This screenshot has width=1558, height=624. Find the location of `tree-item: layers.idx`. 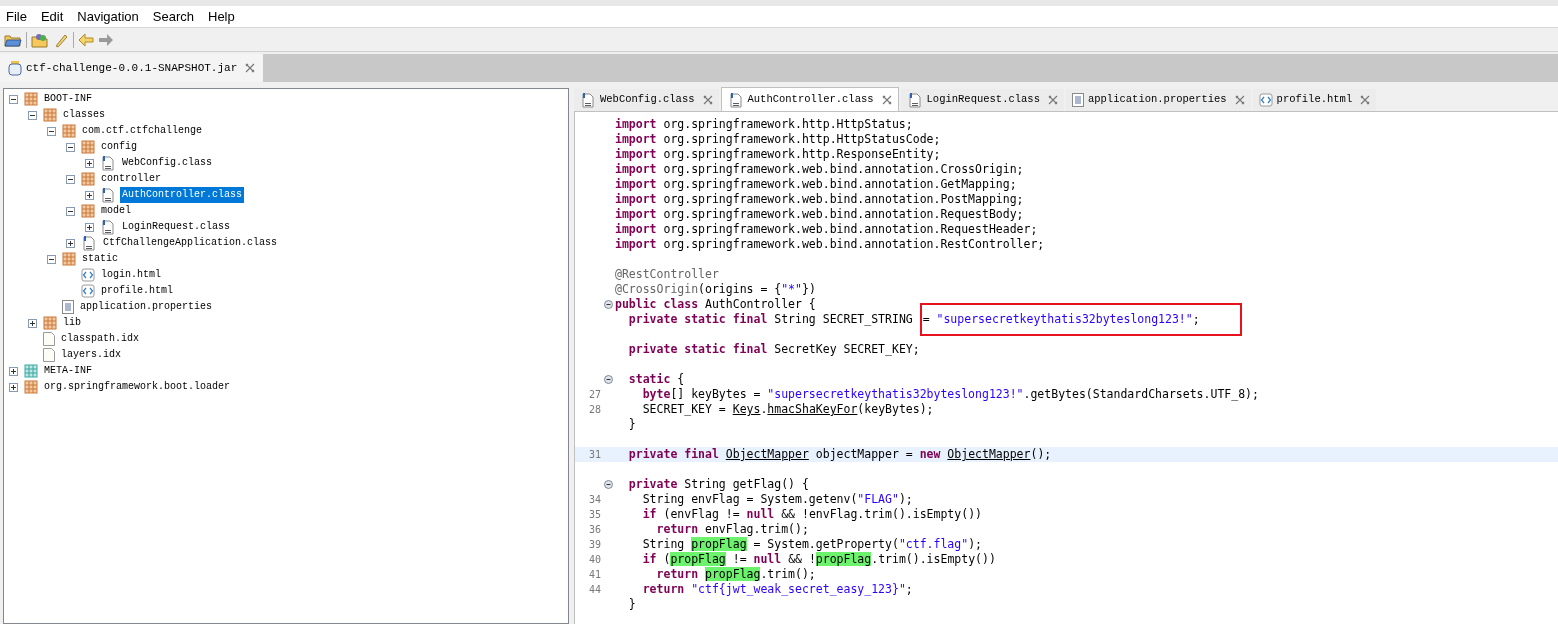

tree-item: layers.idx is located at coordinates (91, 355).